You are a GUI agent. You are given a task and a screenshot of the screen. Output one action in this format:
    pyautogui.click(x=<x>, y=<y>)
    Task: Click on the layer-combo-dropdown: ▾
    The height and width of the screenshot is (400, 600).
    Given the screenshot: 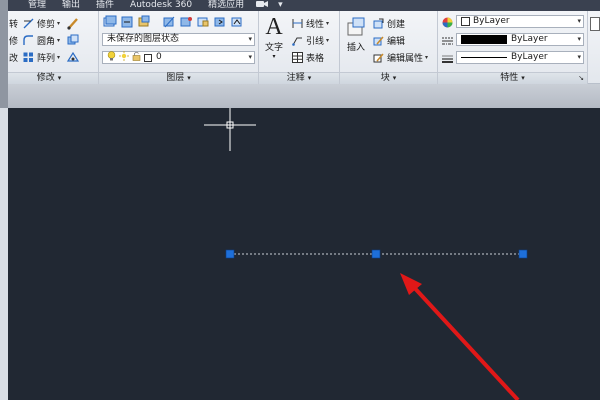 What is the action you would take?
    pyautogui.click(x=250, y=57)
    